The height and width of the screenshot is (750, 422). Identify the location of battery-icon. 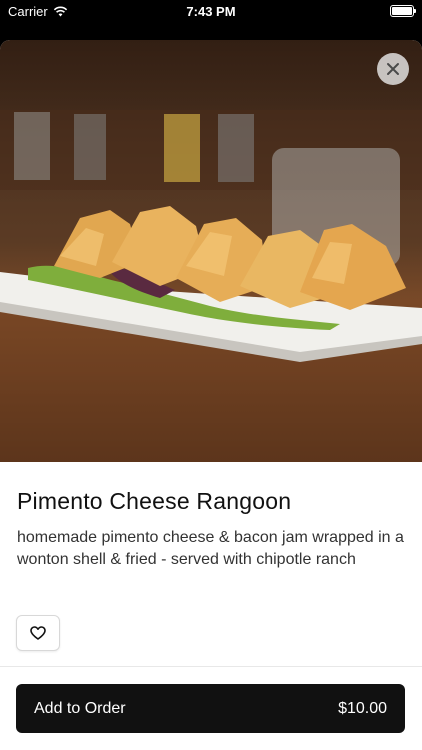
(403, 11).